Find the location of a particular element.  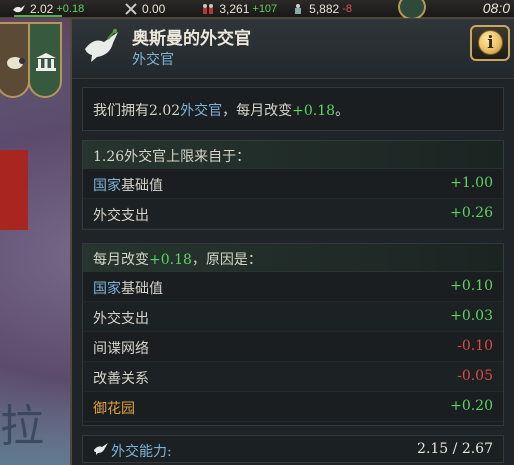

sheep-icon is located at coordinates (16, 63).